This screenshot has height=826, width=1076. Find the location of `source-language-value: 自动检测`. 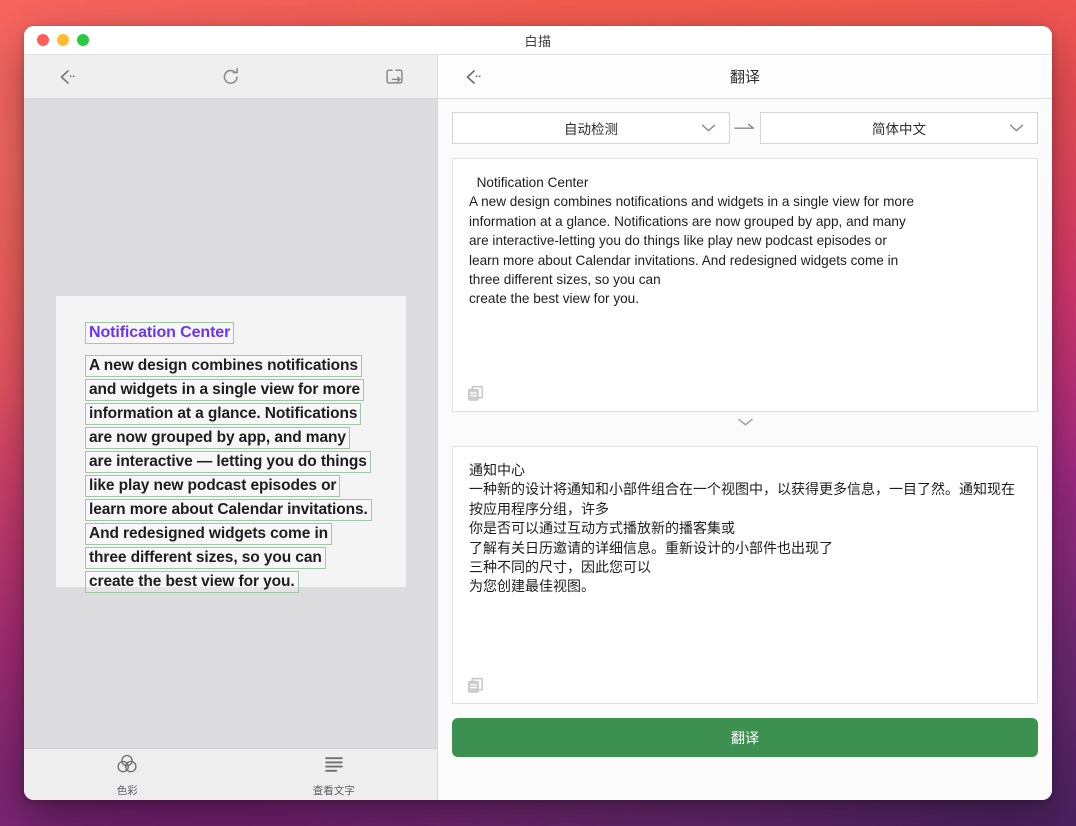

source-language-value: 自动检测 is located at coordinates (591, 129).